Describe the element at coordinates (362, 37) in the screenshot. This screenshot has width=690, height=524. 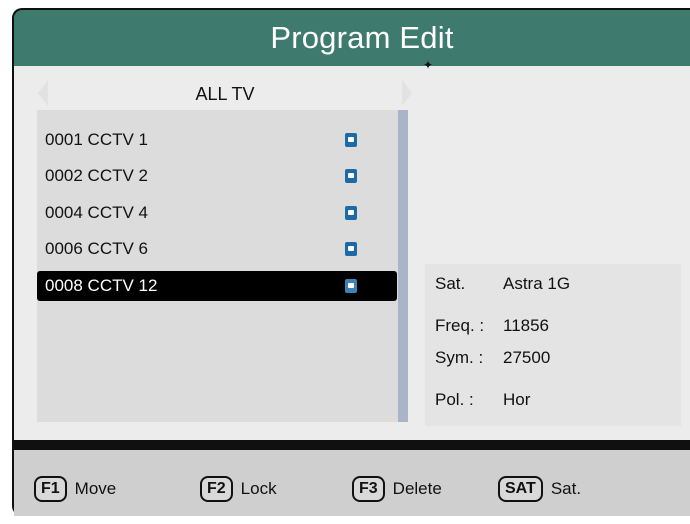
I see `page-title: Program Edit` at that location.